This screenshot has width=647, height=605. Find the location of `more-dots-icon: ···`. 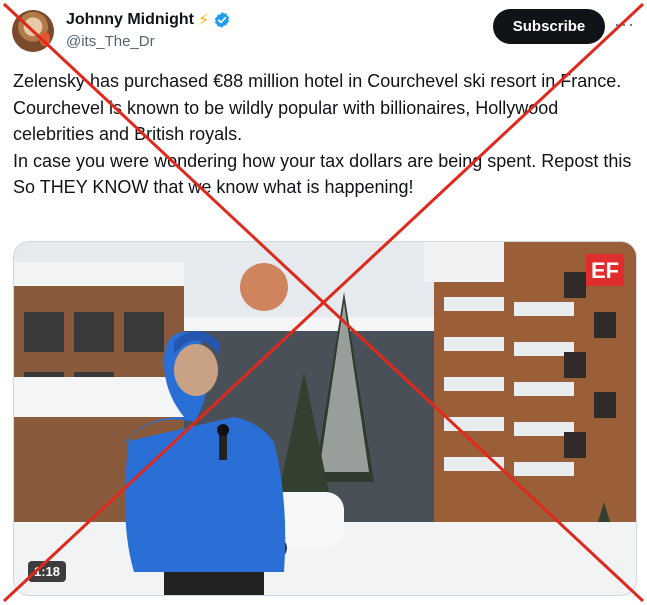

more-dots-icon: ··· is located at coordinates (624, 24).